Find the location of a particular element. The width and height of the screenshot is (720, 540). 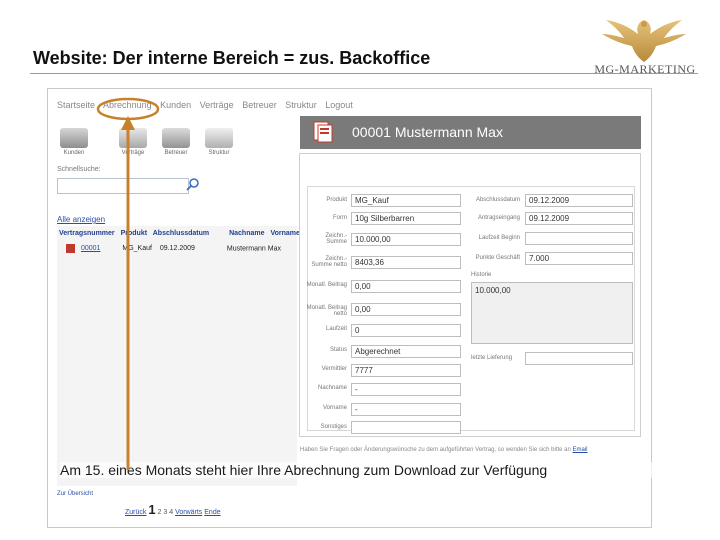

pager-prev: Zurück is located at coordinates (135, 512).